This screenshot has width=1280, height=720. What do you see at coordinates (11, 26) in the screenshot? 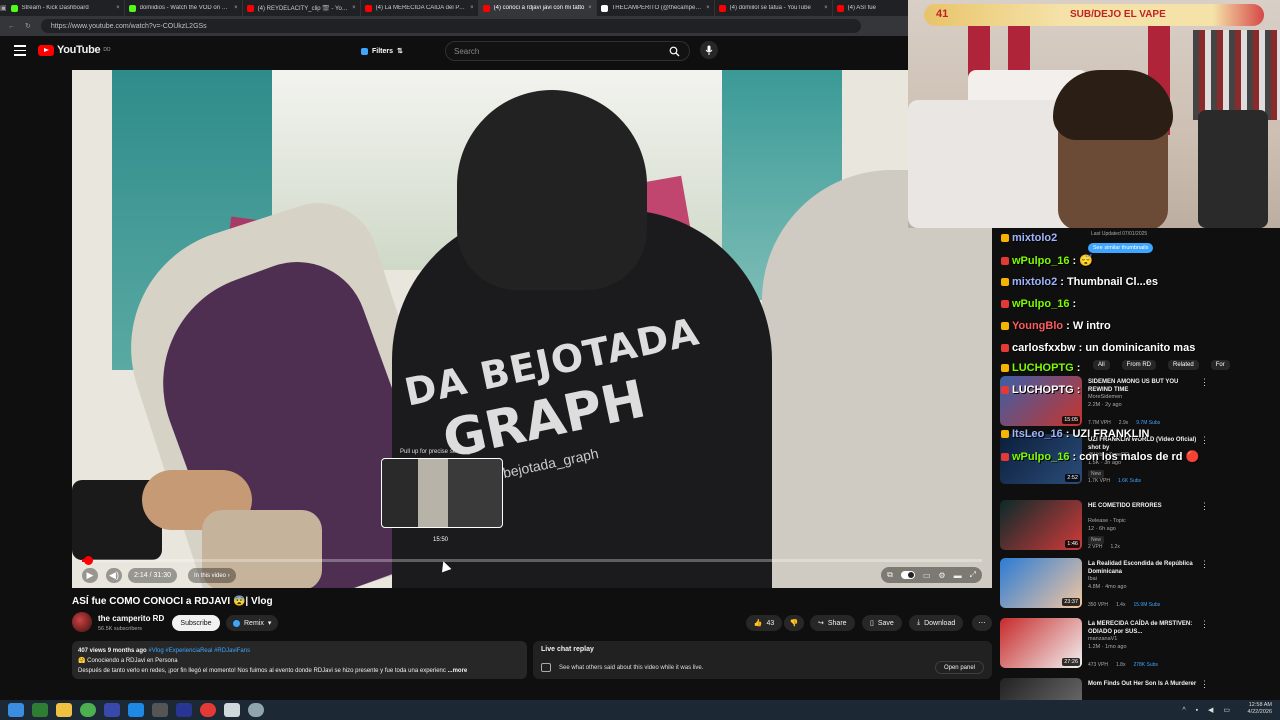
I see `back-icon: ←` at bounding box center [11, 26].